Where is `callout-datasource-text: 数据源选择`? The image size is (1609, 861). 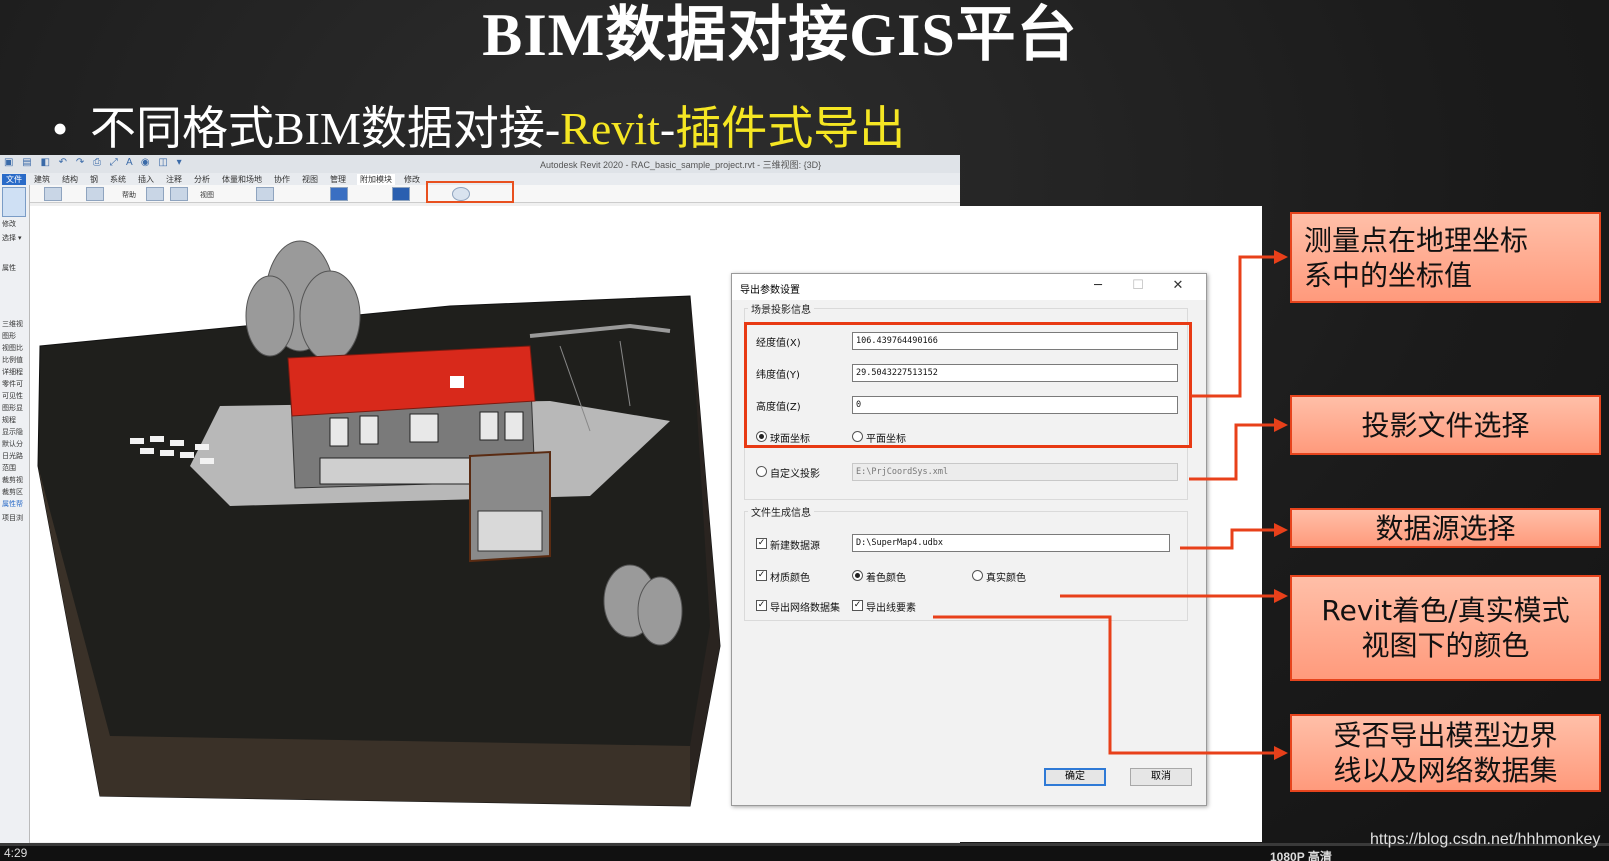 callout-datasource-text: 数据源选择 is located at coordinates (1445, 528).